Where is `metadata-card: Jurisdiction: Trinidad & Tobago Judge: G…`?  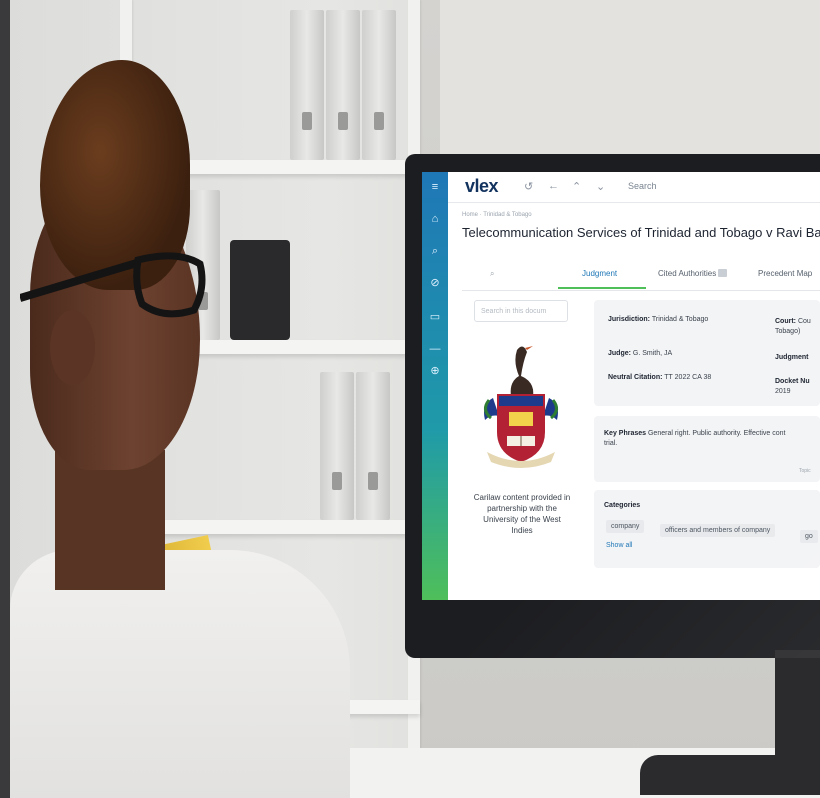
metadata-card: Jurisdiction: Trinidad & Tobago Judge: G… is located at coordinates (707, 353).